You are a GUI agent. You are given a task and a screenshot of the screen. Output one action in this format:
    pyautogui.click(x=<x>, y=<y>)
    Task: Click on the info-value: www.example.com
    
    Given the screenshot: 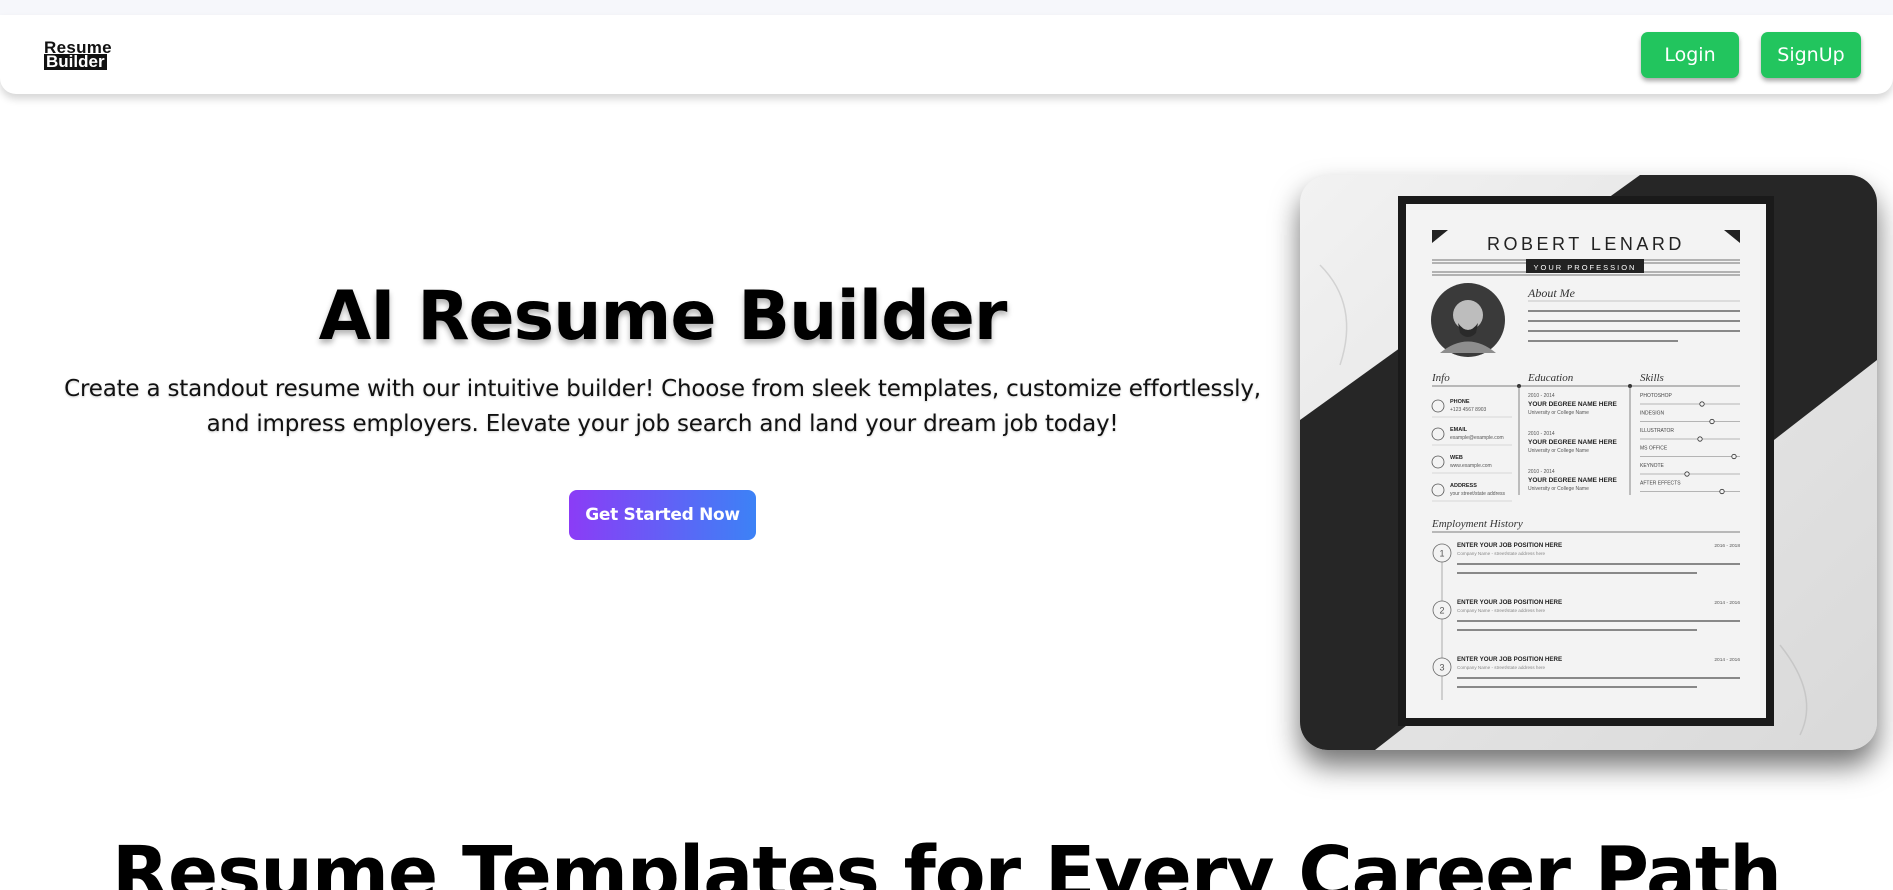 What is the action you would take?
    pyautogui.click(x=1471, y=466)
    